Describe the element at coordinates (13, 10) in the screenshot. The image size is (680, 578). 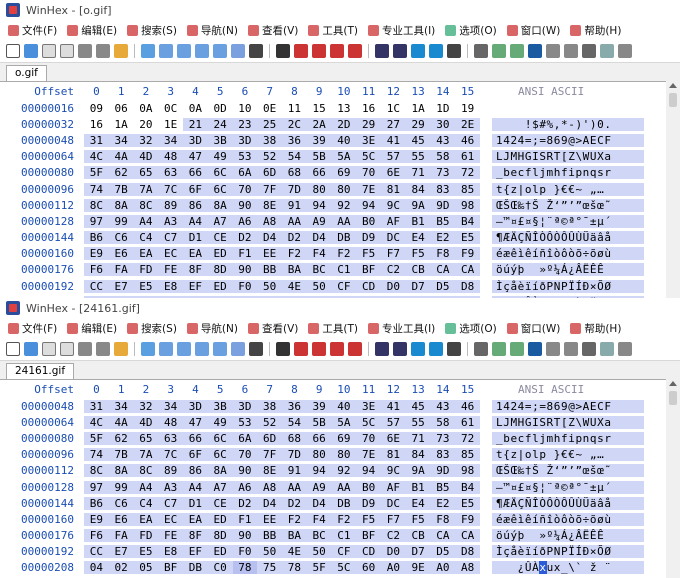
I see `winhex-app-icon` at that location.